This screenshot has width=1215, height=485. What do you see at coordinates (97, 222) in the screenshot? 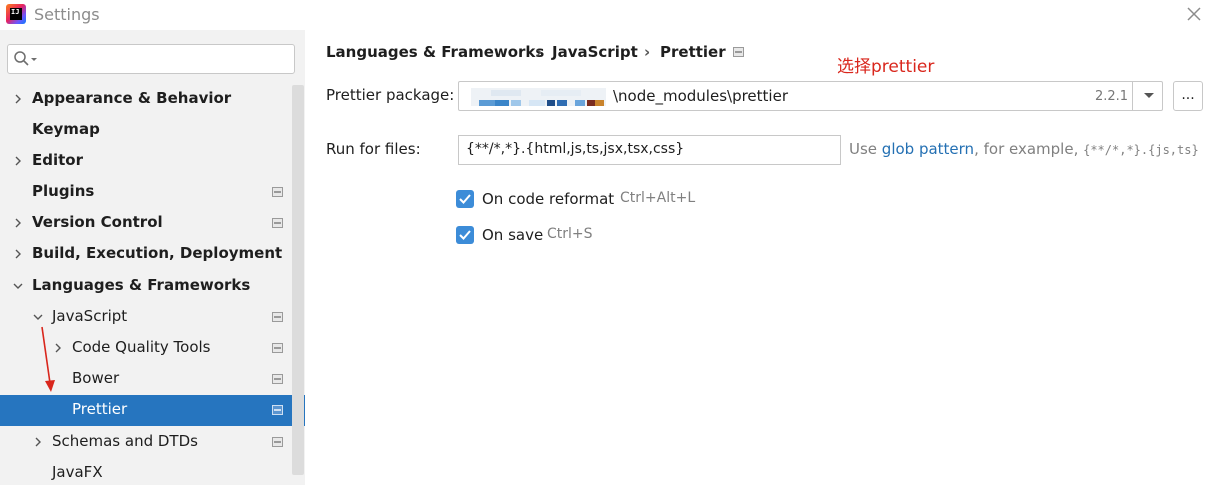
I see `sidebar-item-label: Version Control` at bounding box center [97, 222].